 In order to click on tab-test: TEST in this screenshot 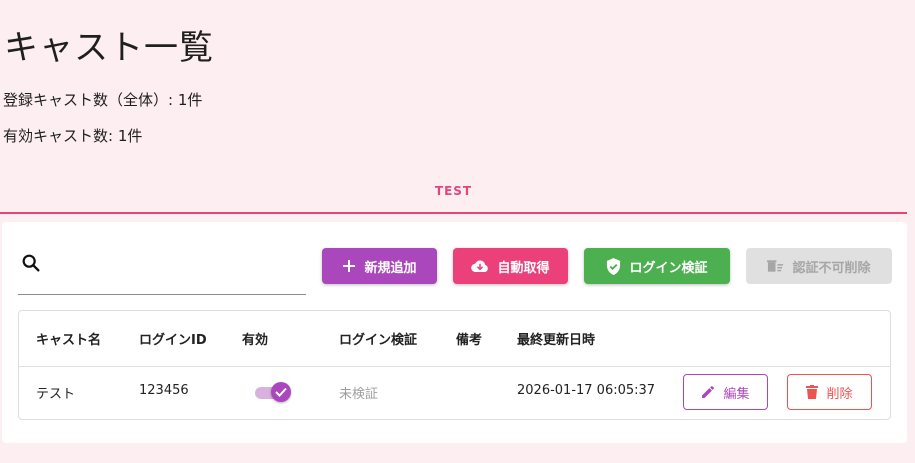, I will do `click(453, 192)`.